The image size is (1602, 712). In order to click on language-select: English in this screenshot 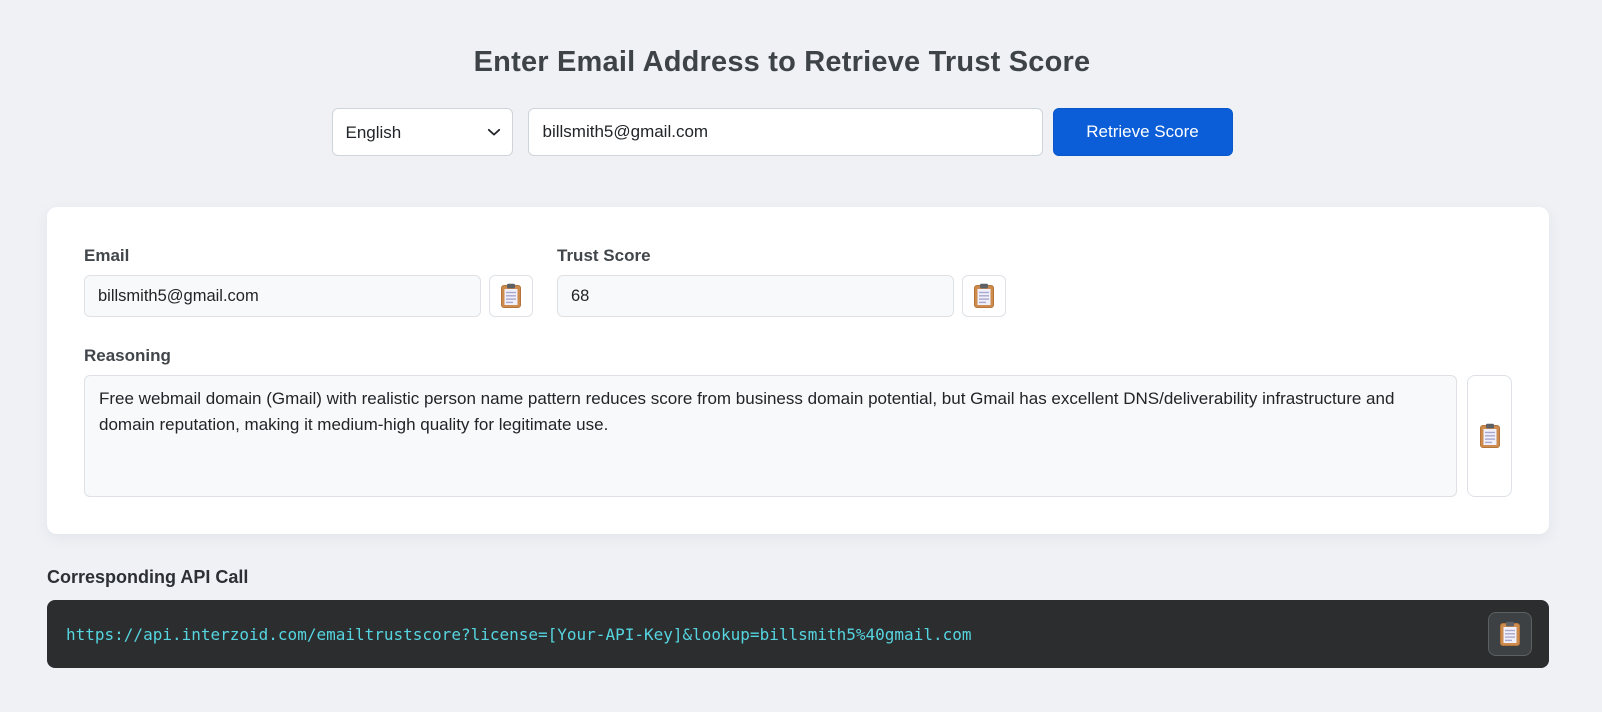, I will do `click(422, 132)`.